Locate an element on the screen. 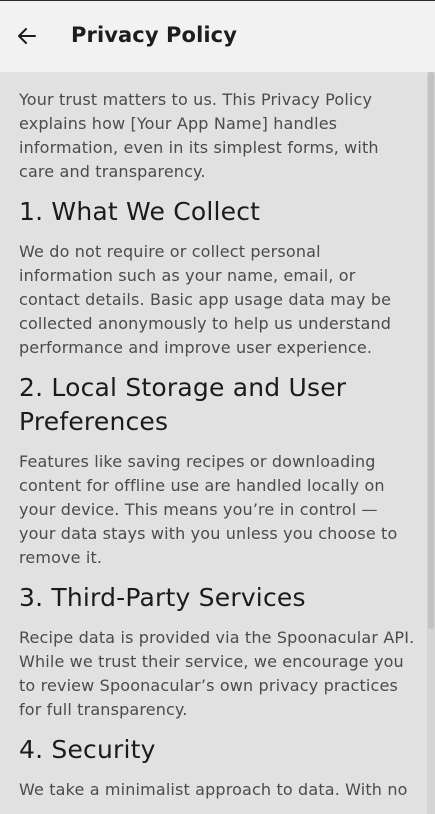 This screenshot has width=435, height=814. app-bar: Privacy Policy is located at coordinates (217, 36).